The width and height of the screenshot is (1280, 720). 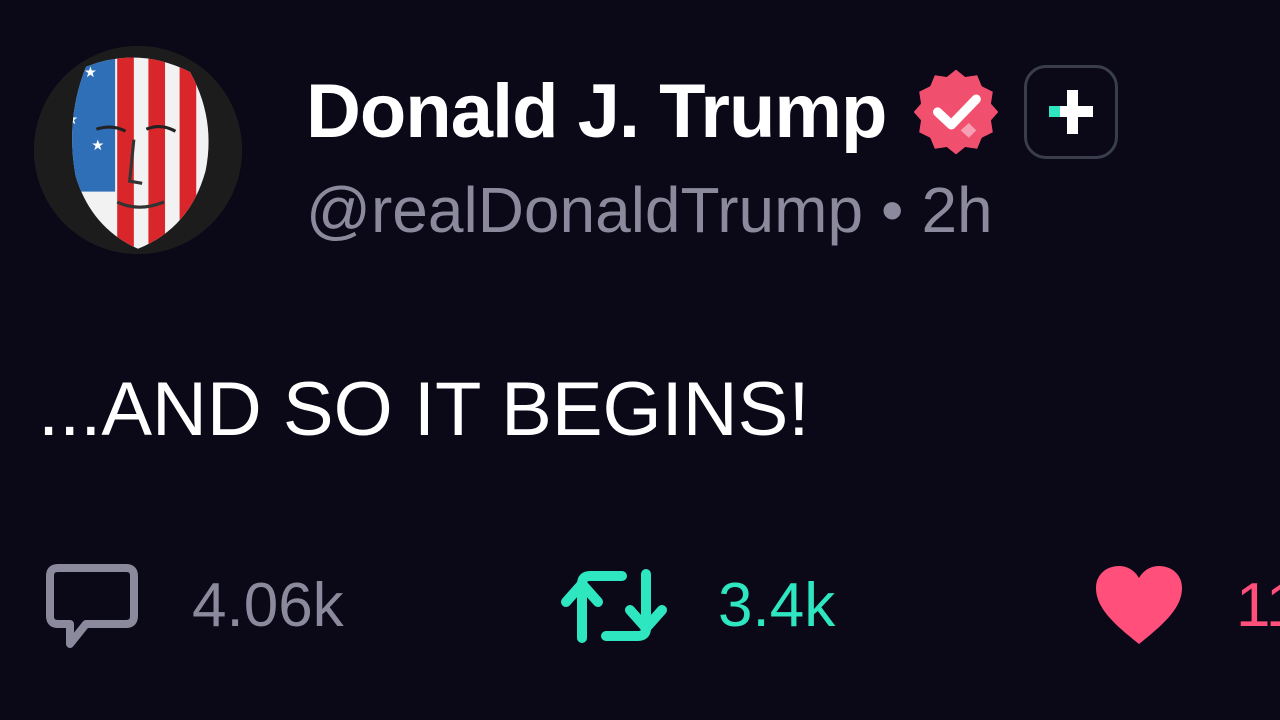 I want to click on repost-count: 3.4k, so click(x=777, y=605).